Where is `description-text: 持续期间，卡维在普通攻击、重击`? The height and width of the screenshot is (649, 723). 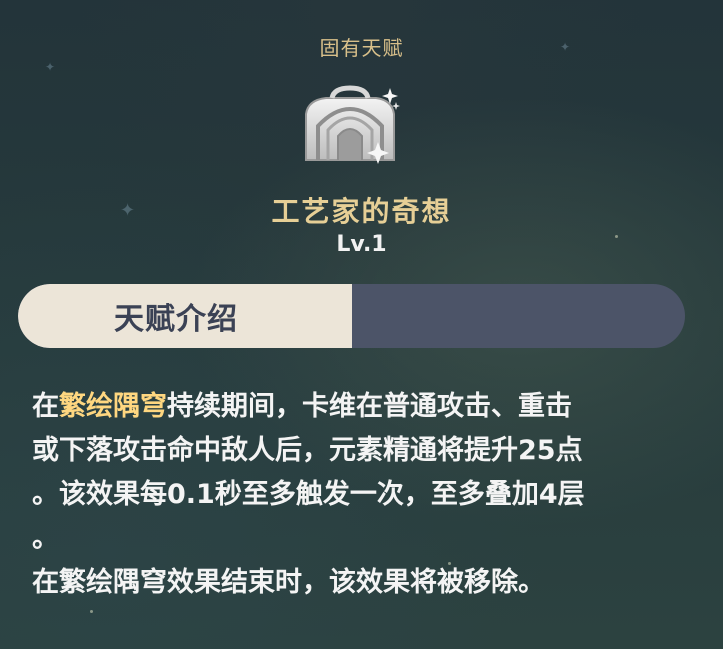 description-text: 持续期间，卡维在普通攻击、重击 is located at coordinates (369, 406).